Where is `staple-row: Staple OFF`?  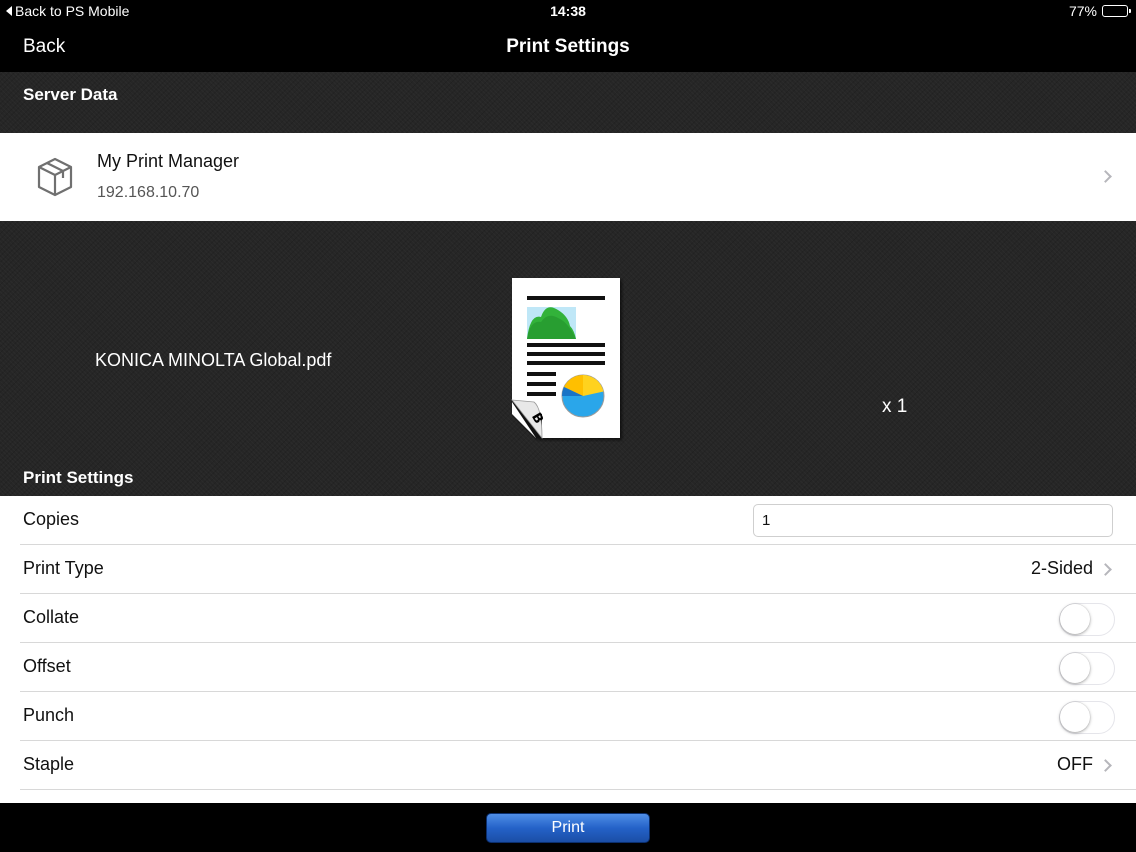 staple-row: Staple OFF is located at coordinates (568, 765).